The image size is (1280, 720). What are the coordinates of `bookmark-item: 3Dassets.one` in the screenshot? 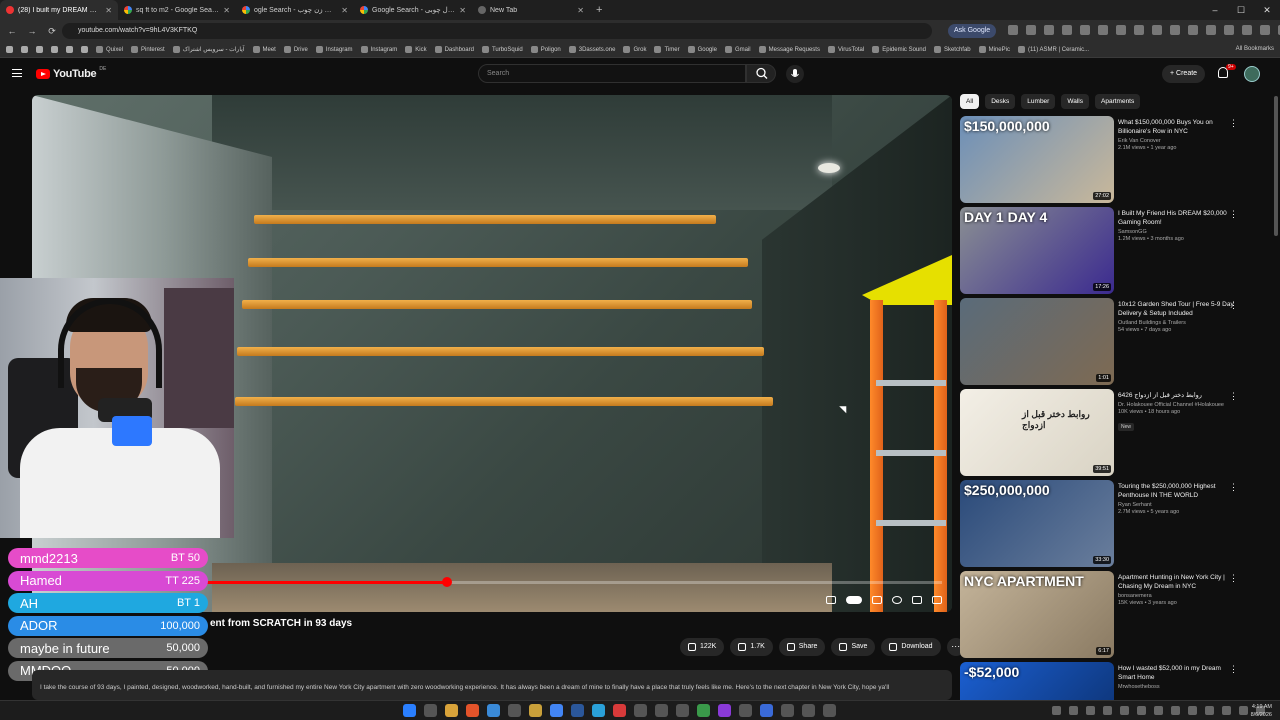 It's located at (591, 49).